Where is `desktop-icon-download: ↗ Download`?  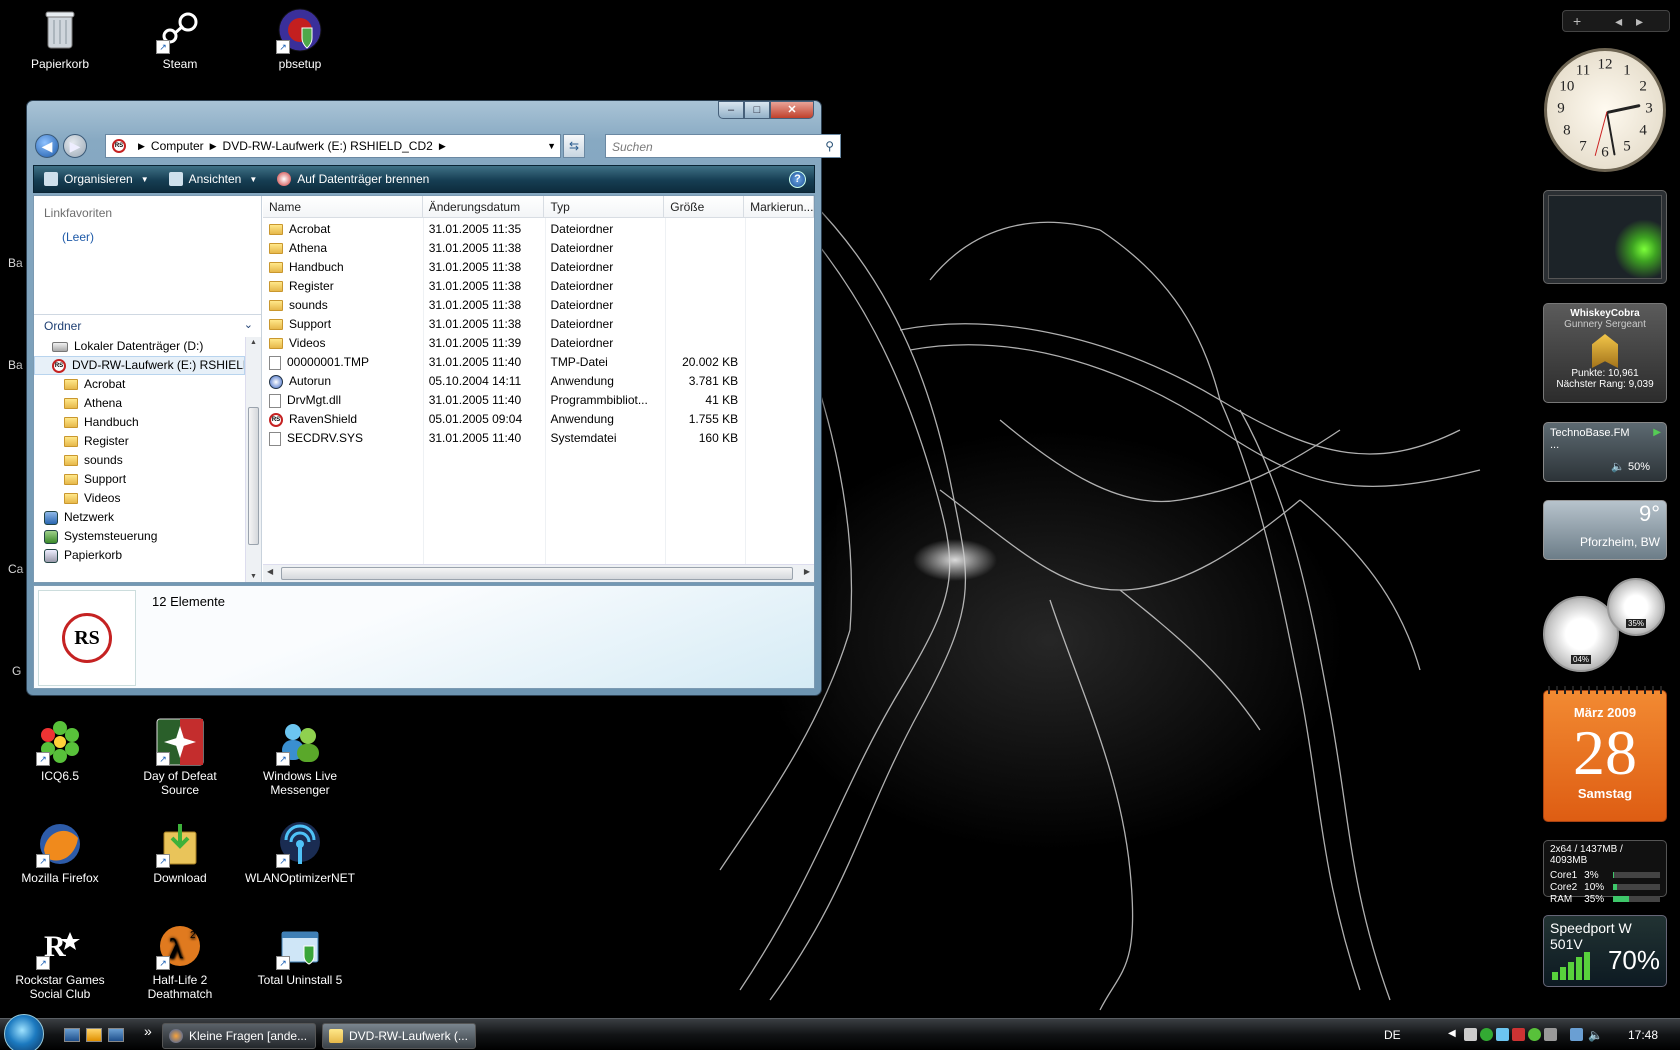
desktop-icon-download: ↗ Download is located at coordinates (180, 852).